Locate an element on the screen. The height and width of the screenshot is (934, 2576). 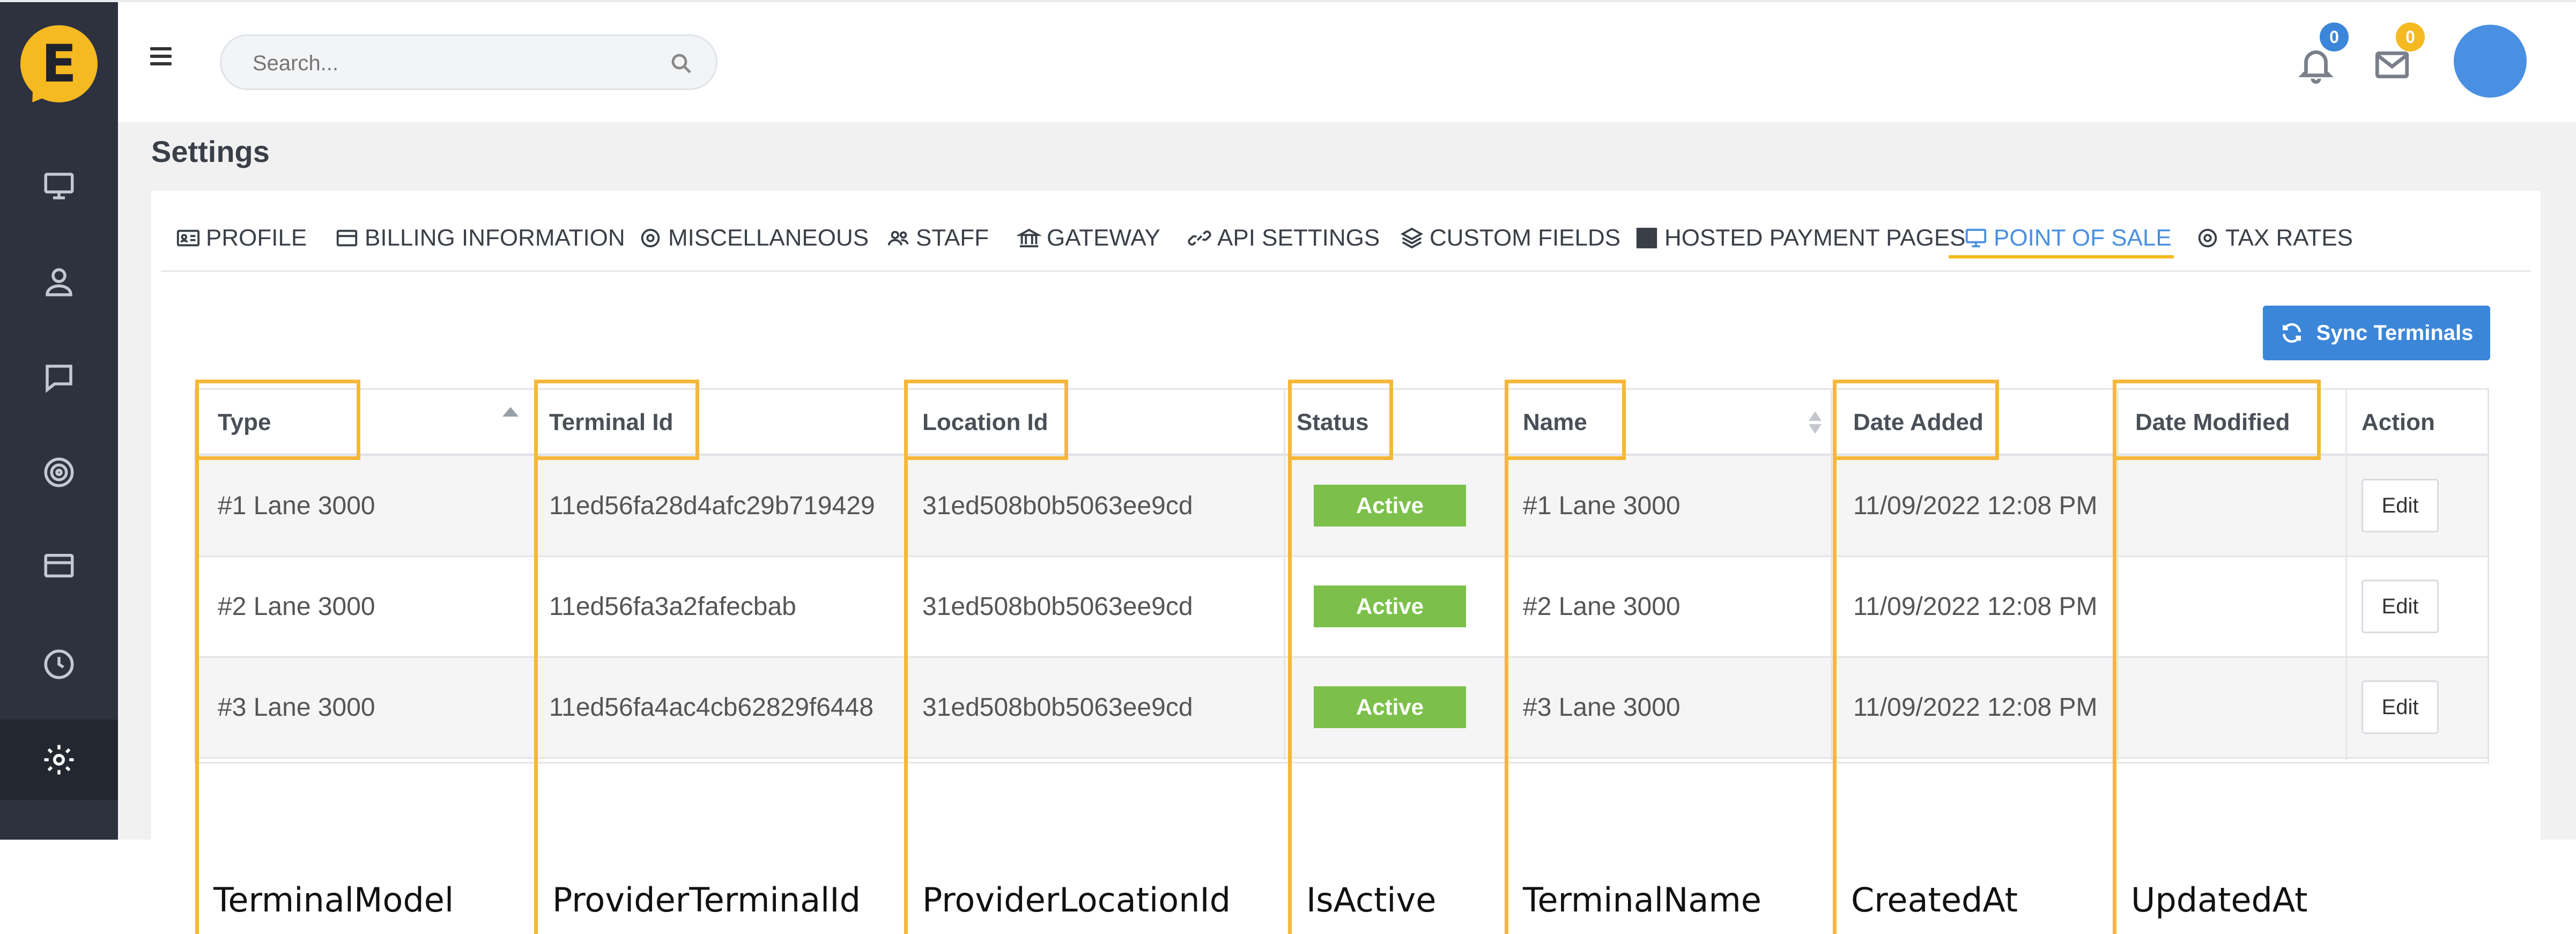
sync-terminals-button: Sync Terminals is located at coordinates (2376, 333).